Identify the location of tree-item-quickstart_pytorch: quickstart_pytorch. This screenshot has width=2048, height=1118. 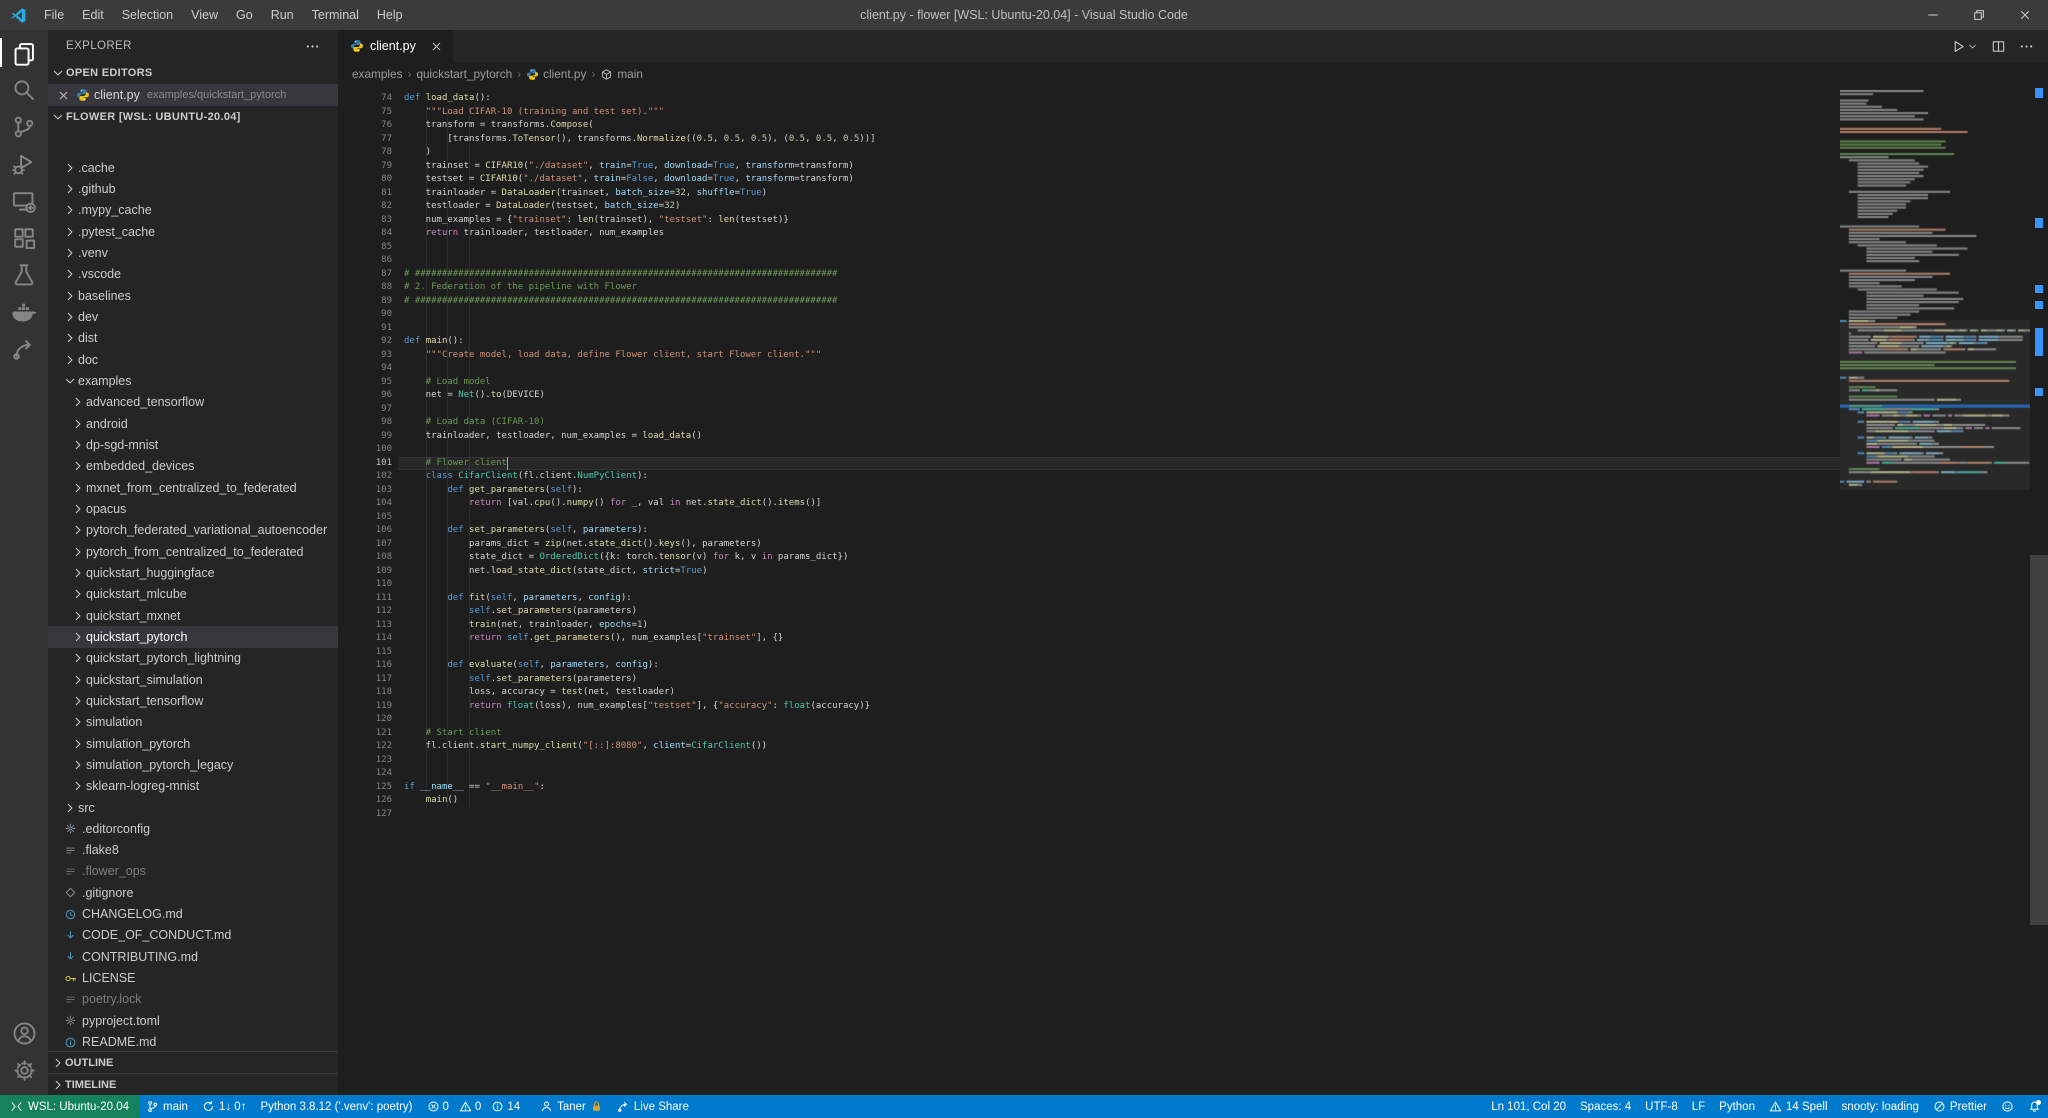
(193, 637).